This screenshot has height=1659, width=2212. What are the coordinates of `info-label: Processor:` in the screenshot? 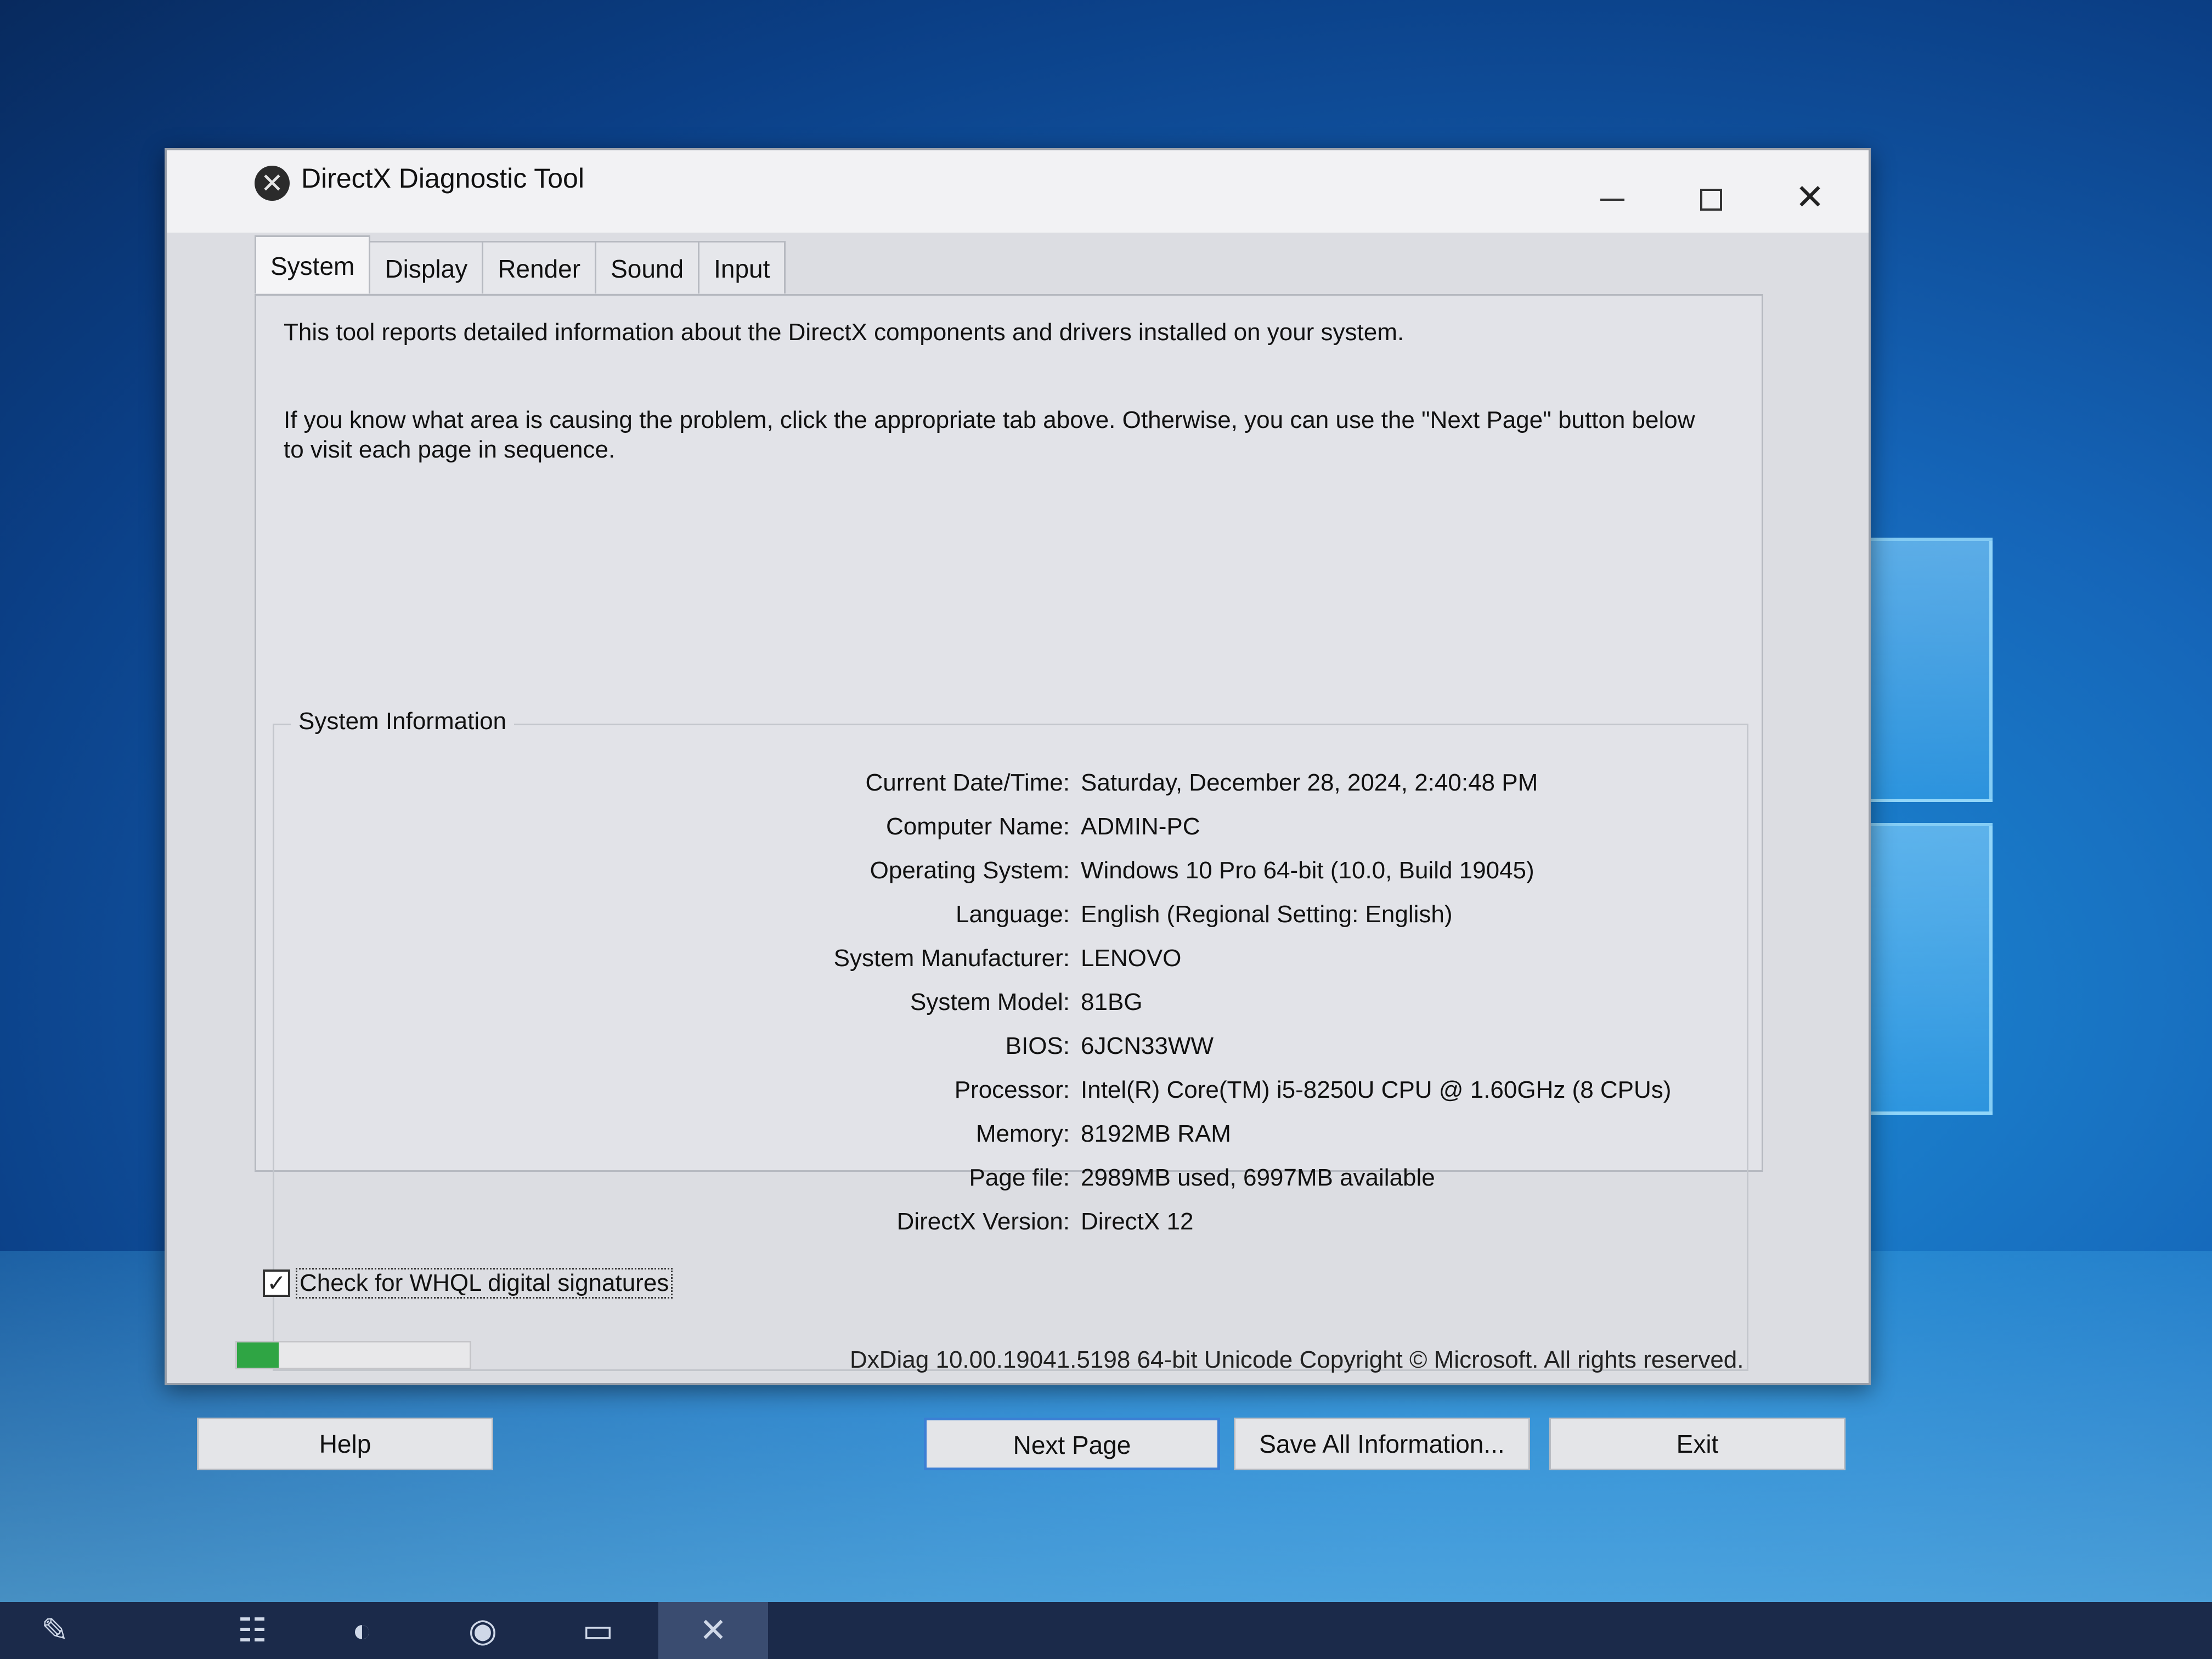 It's located at (1012, 1089).